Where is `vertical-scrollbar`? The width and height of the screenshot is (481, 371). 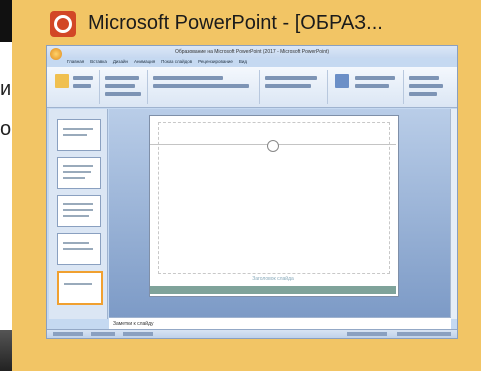
vertical-scrollbar is located at coordinates (453, 214).